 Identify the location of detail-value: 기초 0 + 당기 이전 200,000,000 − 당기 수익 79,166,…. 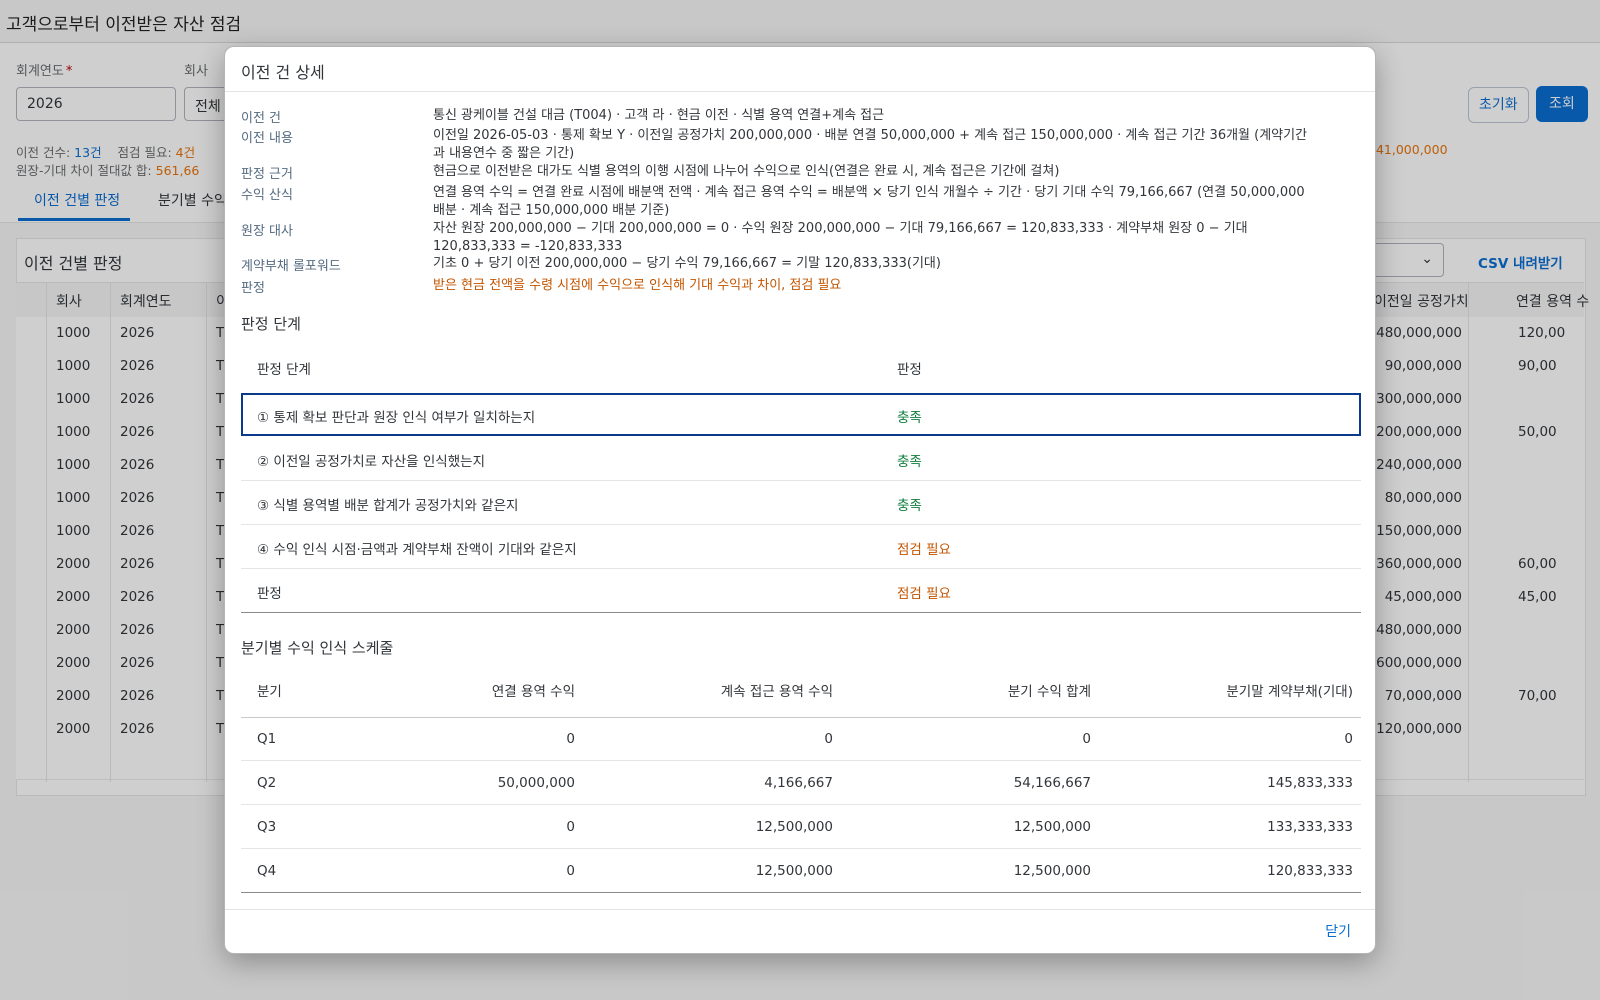
(687, 263).